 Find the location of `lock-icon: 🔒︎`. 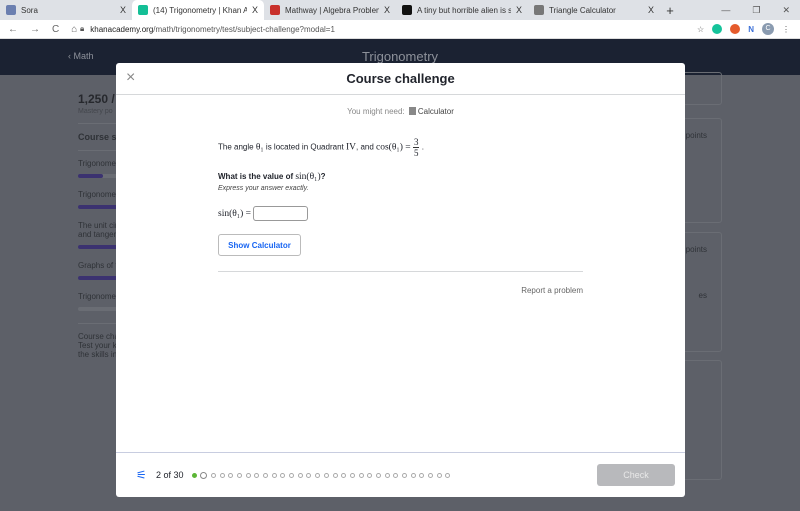

lock-icon: 🔒︎ is located at coordinates (82, 28).